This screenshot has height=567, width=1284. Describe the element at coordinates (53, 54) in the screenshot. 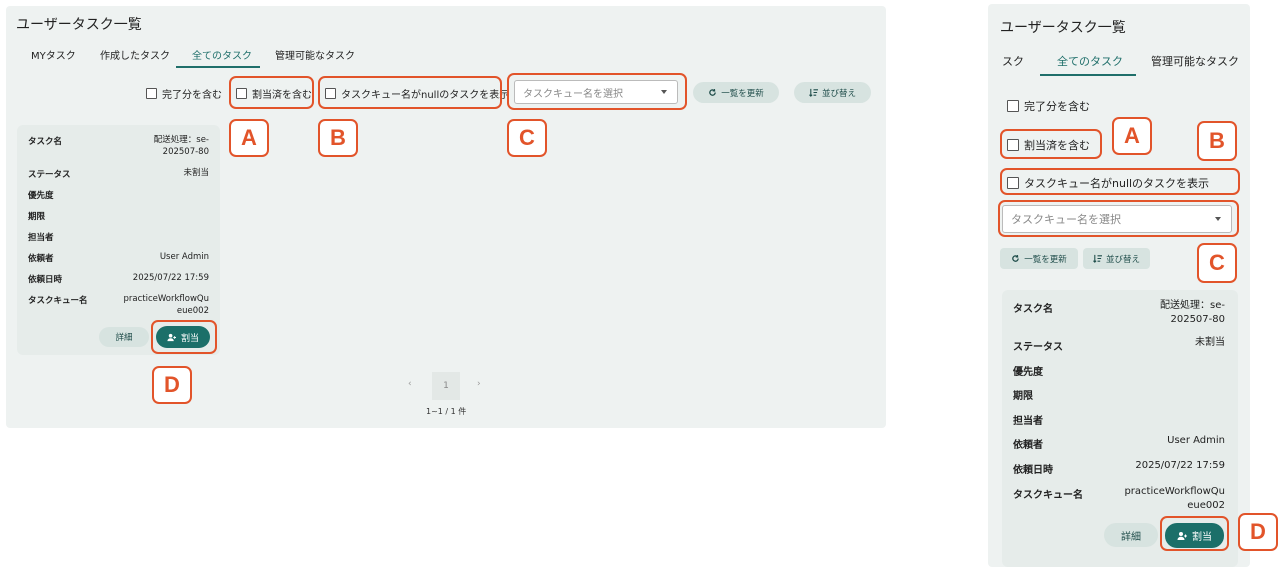

I see `tab-my-tasks: MYタスク` at that location.